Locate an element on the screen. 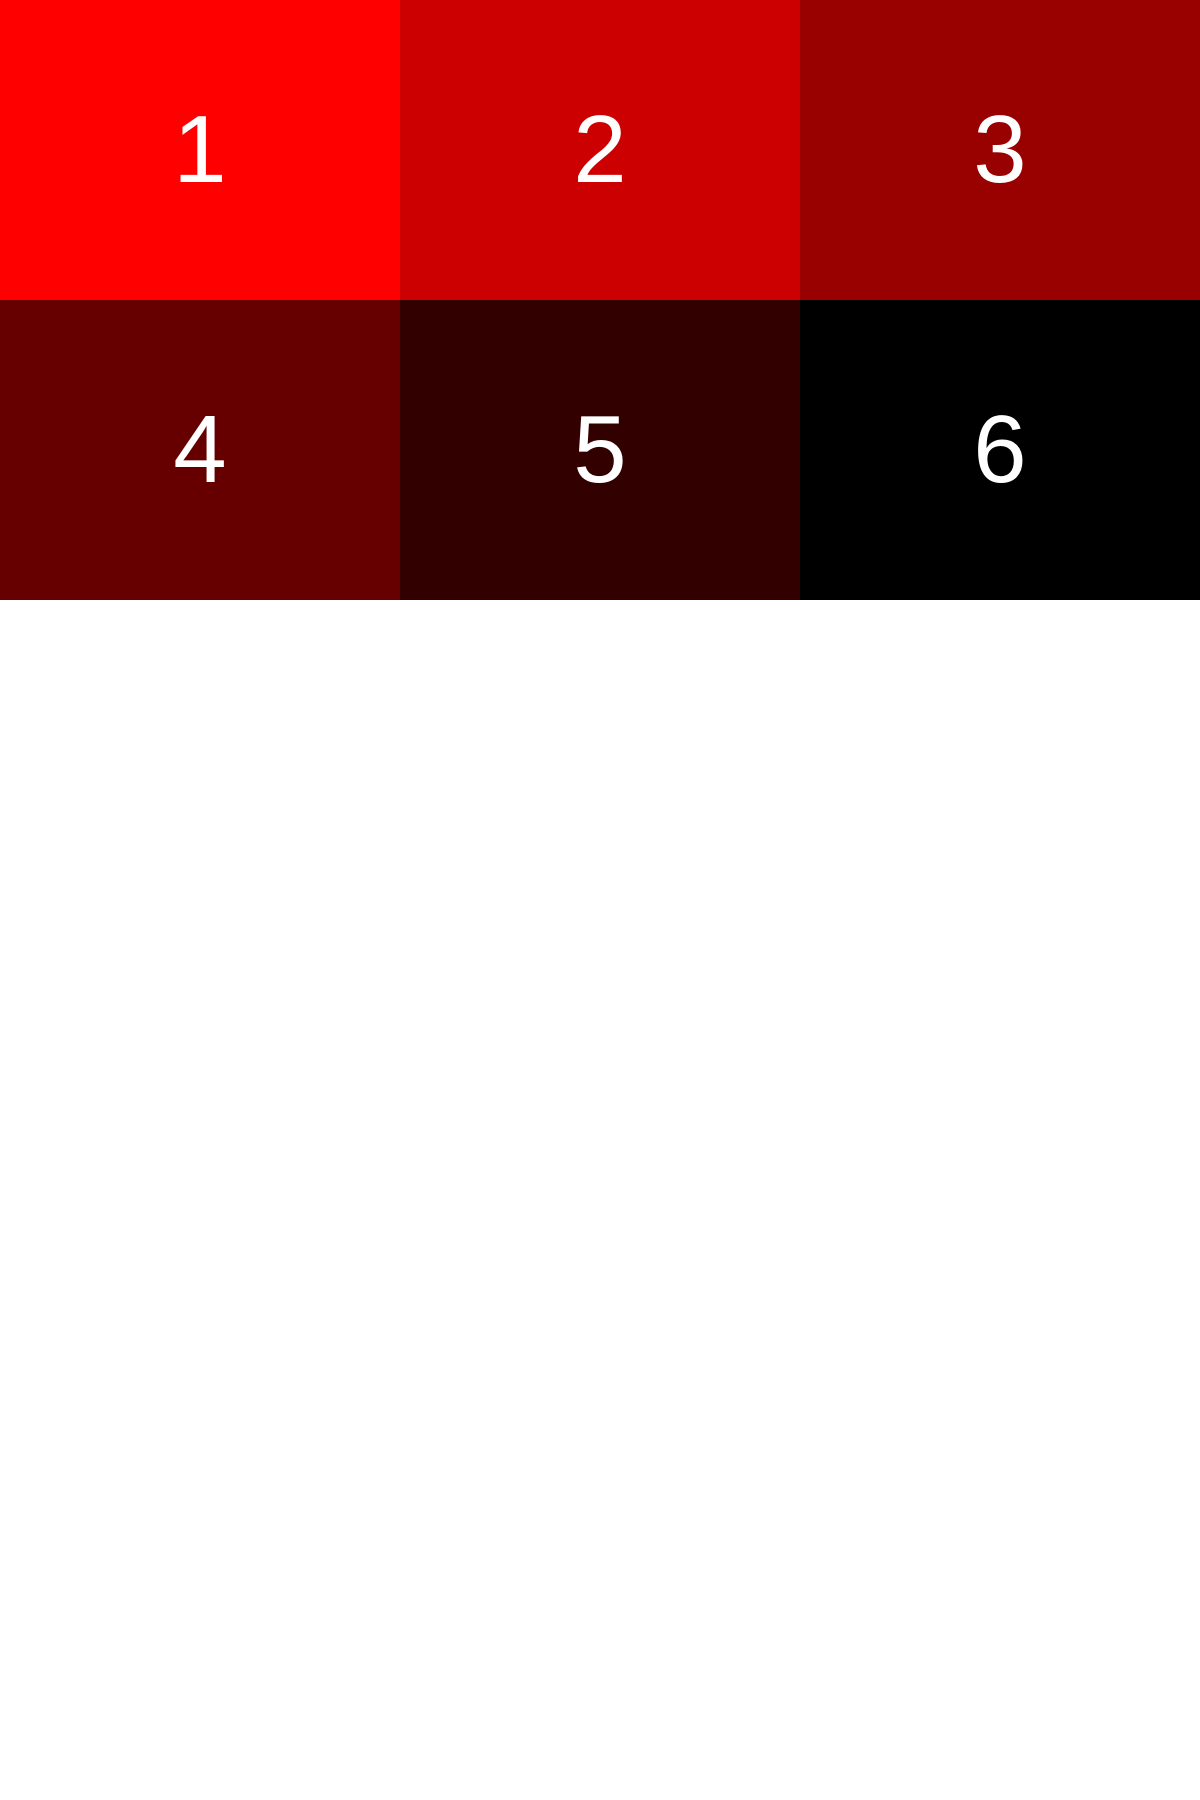 The width and height of the screenshot is (1200, 1800). tile-6-label: 6 is located at coordinates (1000, 449).